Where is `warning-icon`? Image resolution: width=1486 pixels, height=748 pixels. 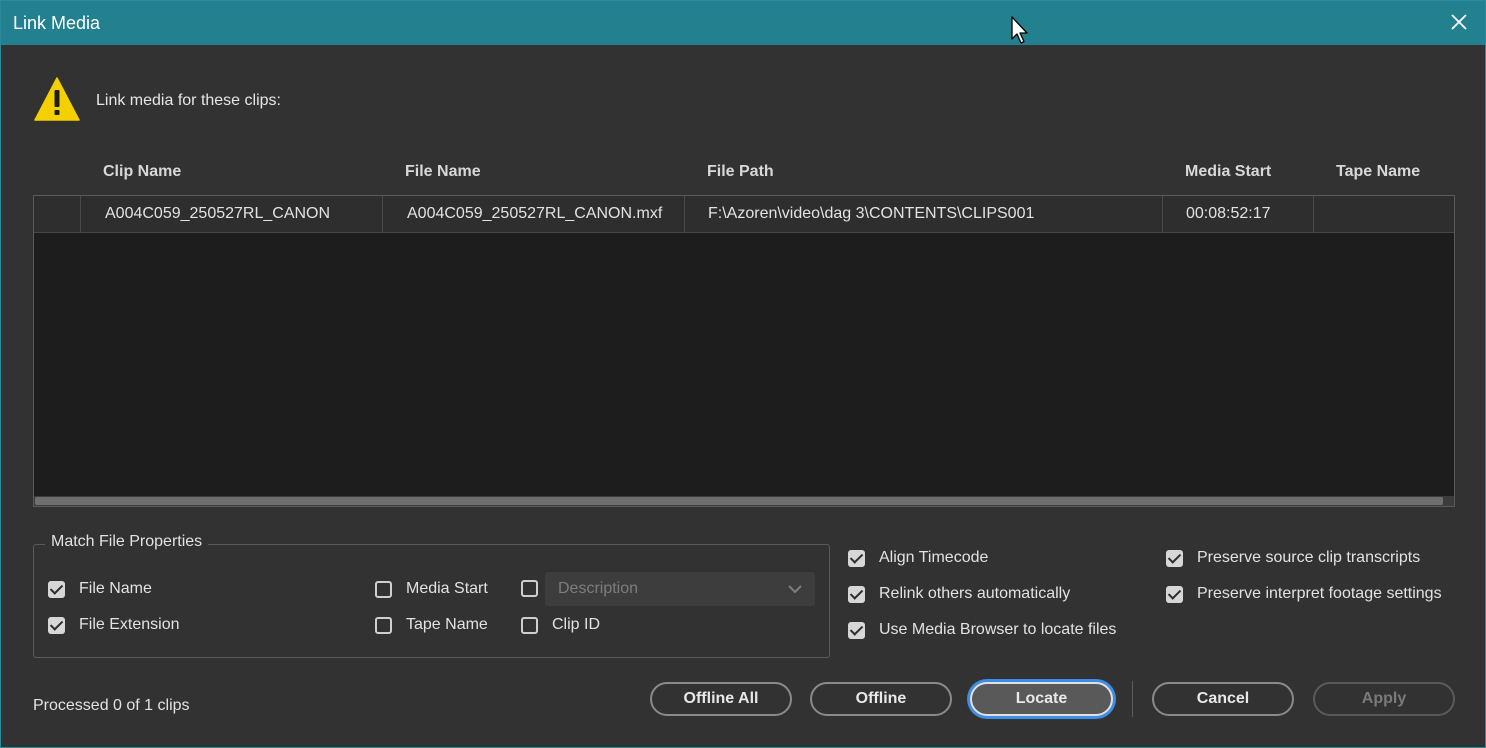 warning-icon is located at coordinates (57, 99).